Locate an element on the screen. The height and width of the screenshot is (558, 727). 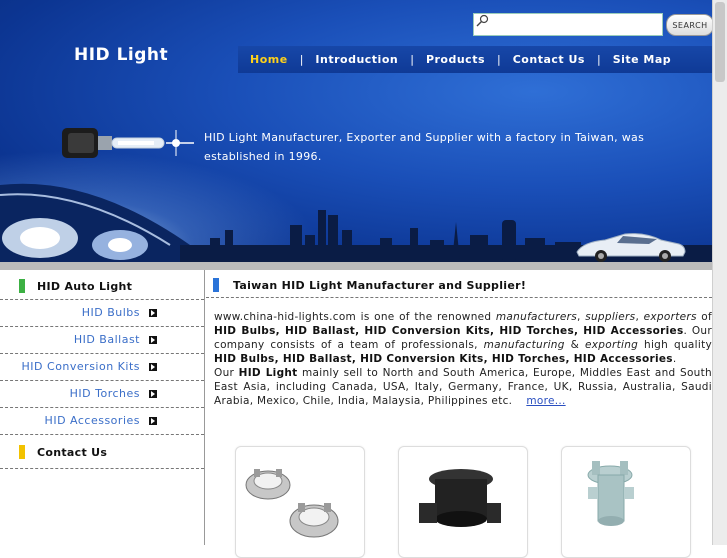
divider-strip is located at coordinates (356, 266).